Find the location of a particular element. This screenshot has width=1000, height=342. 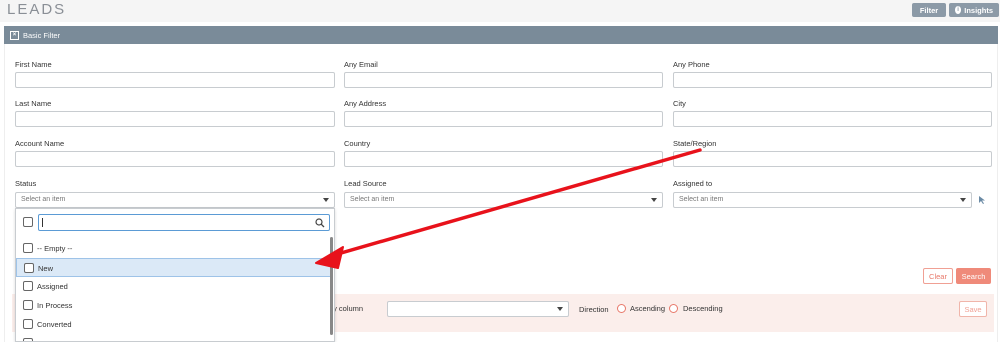

first-name-input is located at coordinates (175, 80).